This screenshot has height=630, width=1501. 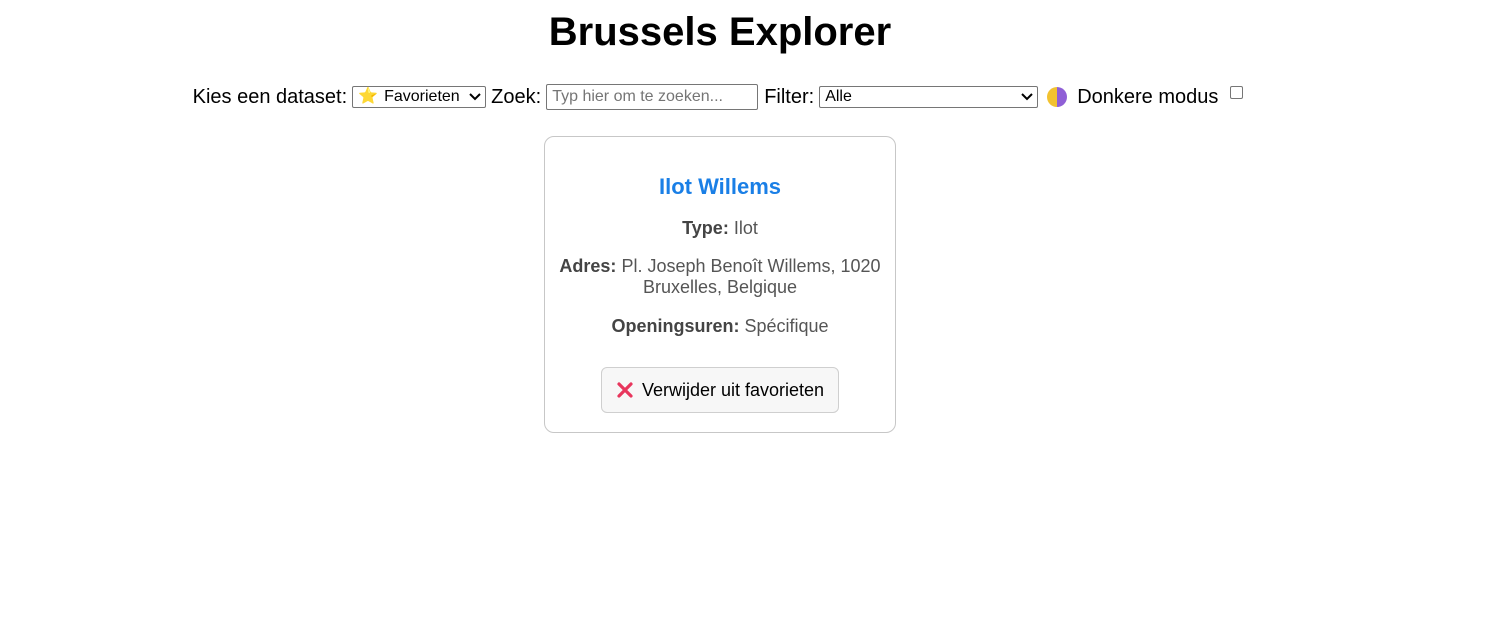 What do you see at coordinates (368, 96) in the screenshot?
I see `star-icon: ⭐` at bounding box center [368, 96].